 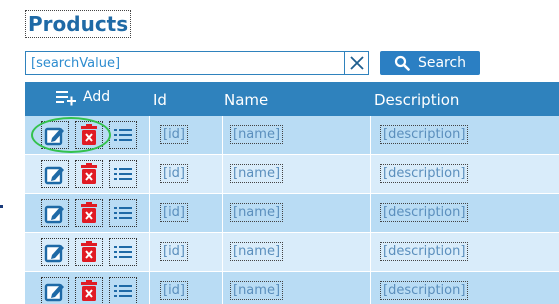 I want to click on add-button: Add, so click(x=82, y=97).